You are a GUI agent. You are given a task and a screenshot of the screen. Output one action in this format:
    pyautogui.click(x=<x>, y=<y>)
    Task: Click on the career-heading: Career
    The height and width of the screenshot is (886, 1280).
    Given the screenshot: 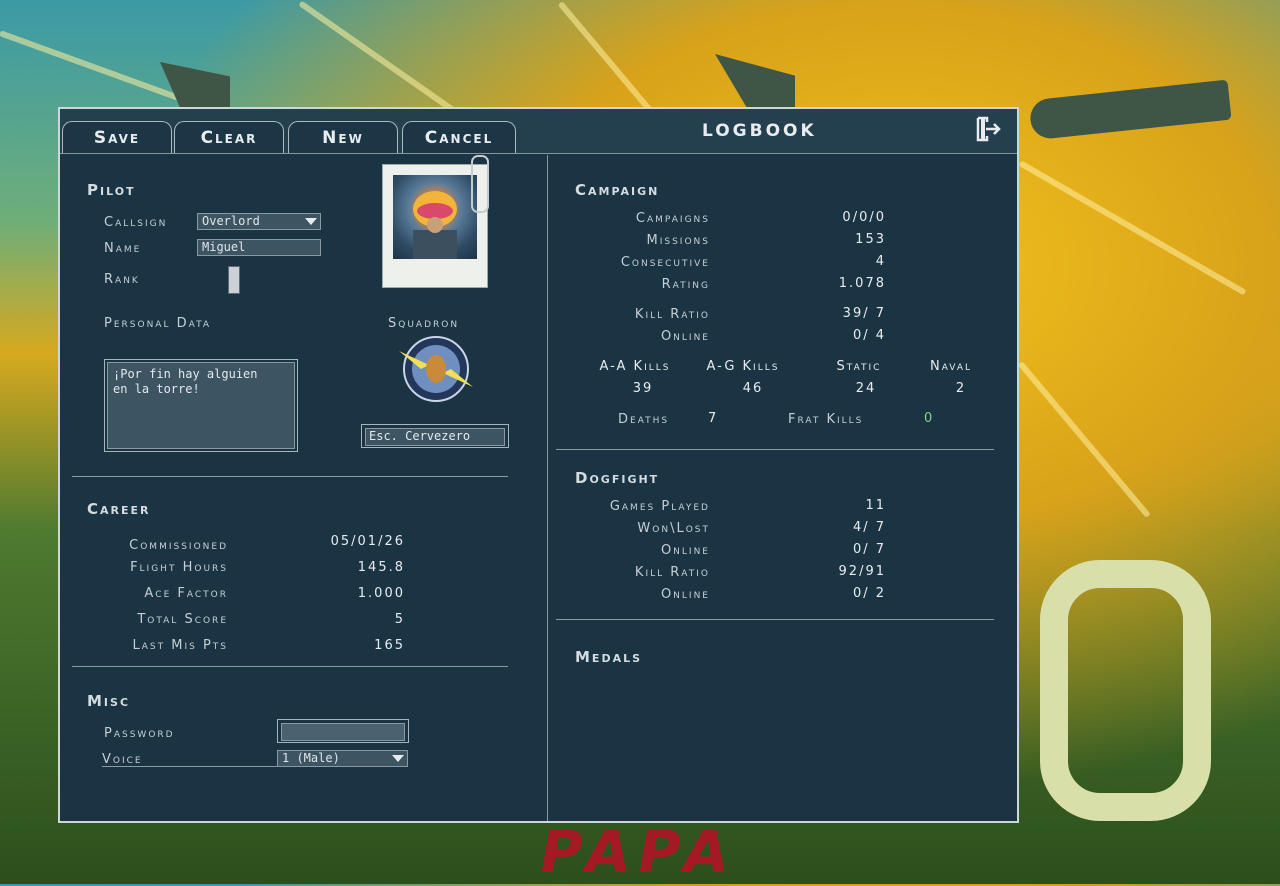 What is the action you would take?
    pyautogui.click(x=119, y=509)
    